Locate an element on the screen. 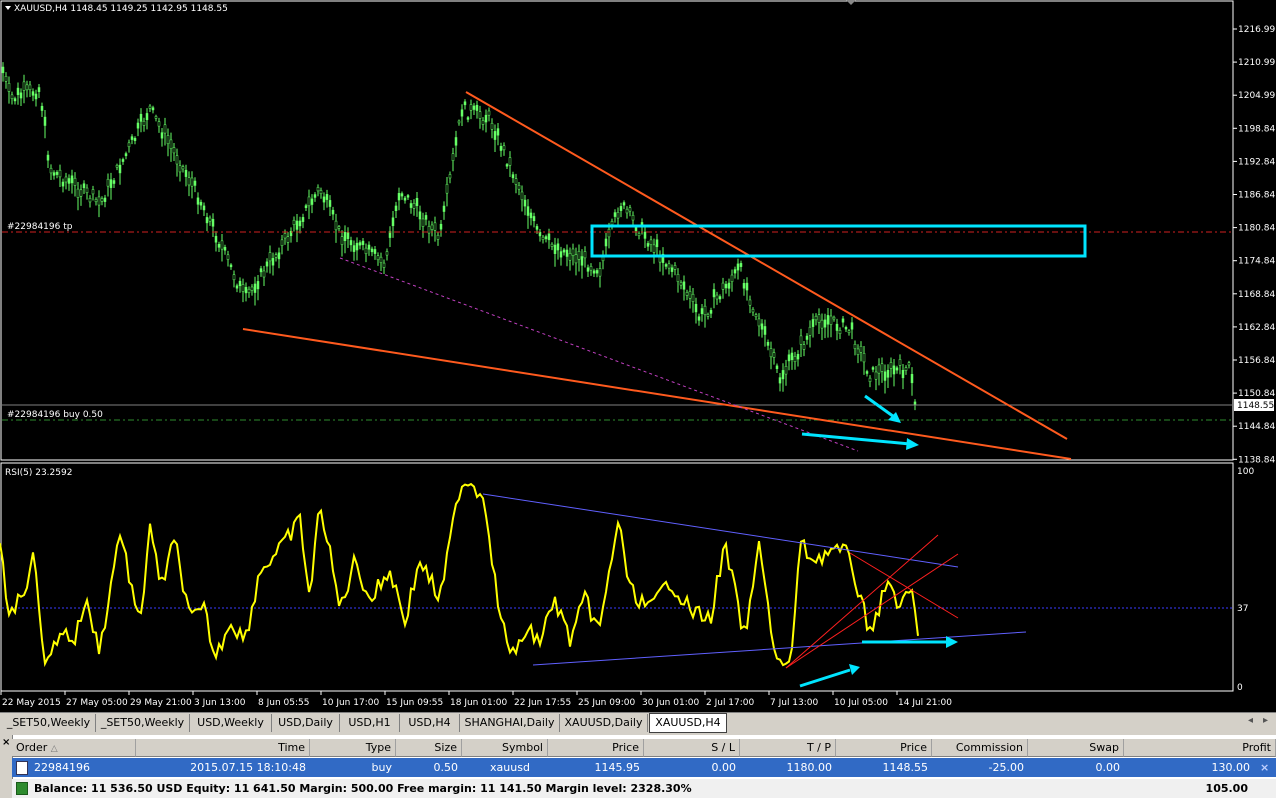 The height and width of the screenshot is (798, 1276). tab-scroll-right-icon: ▸ is located at coordinates (1265, 720).